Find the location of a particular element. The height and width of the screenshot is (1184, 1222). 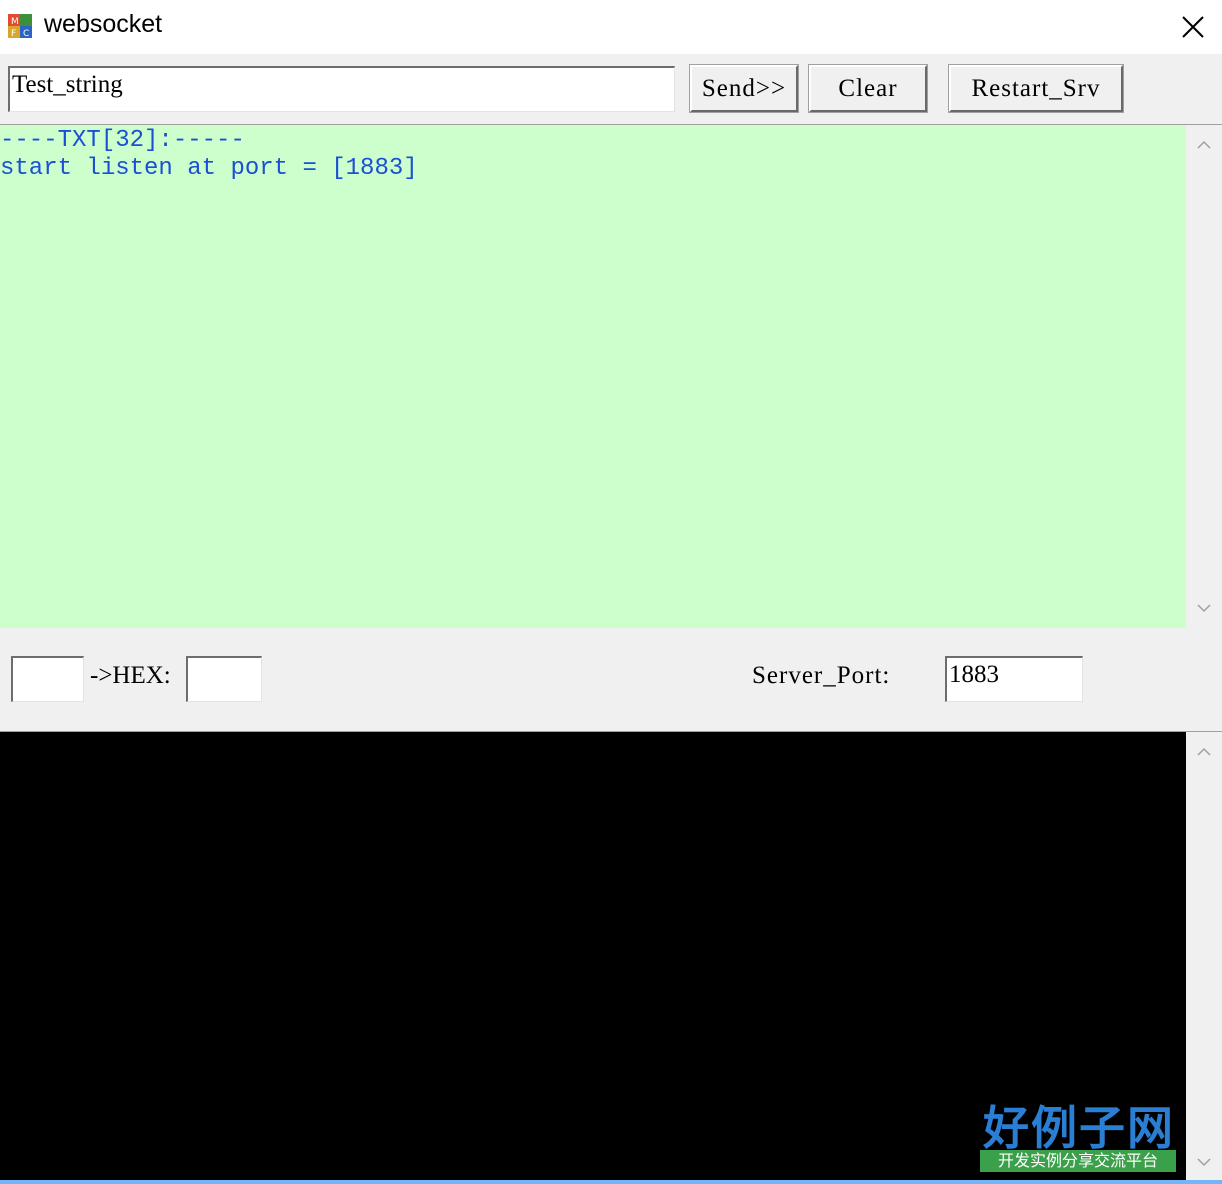

svg-text: C is located at coordinates (26, 34).